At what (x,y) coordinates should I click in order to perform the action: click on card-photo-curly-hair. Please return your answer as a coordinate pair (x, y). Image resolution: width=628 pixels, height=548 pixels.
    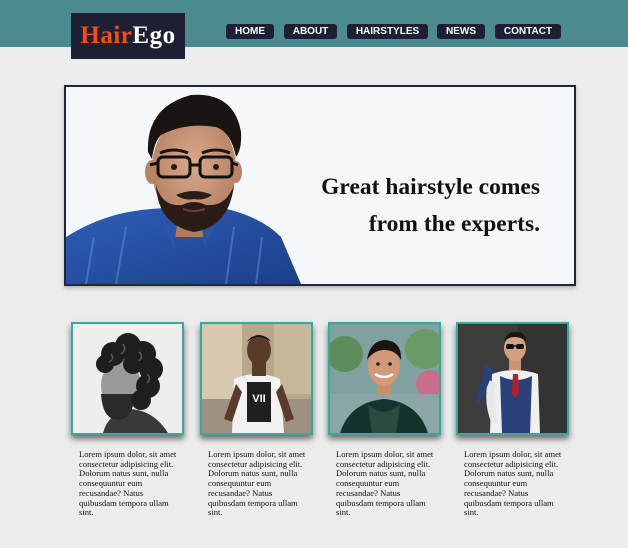
    Looking at the image, I should click on (127, 378).